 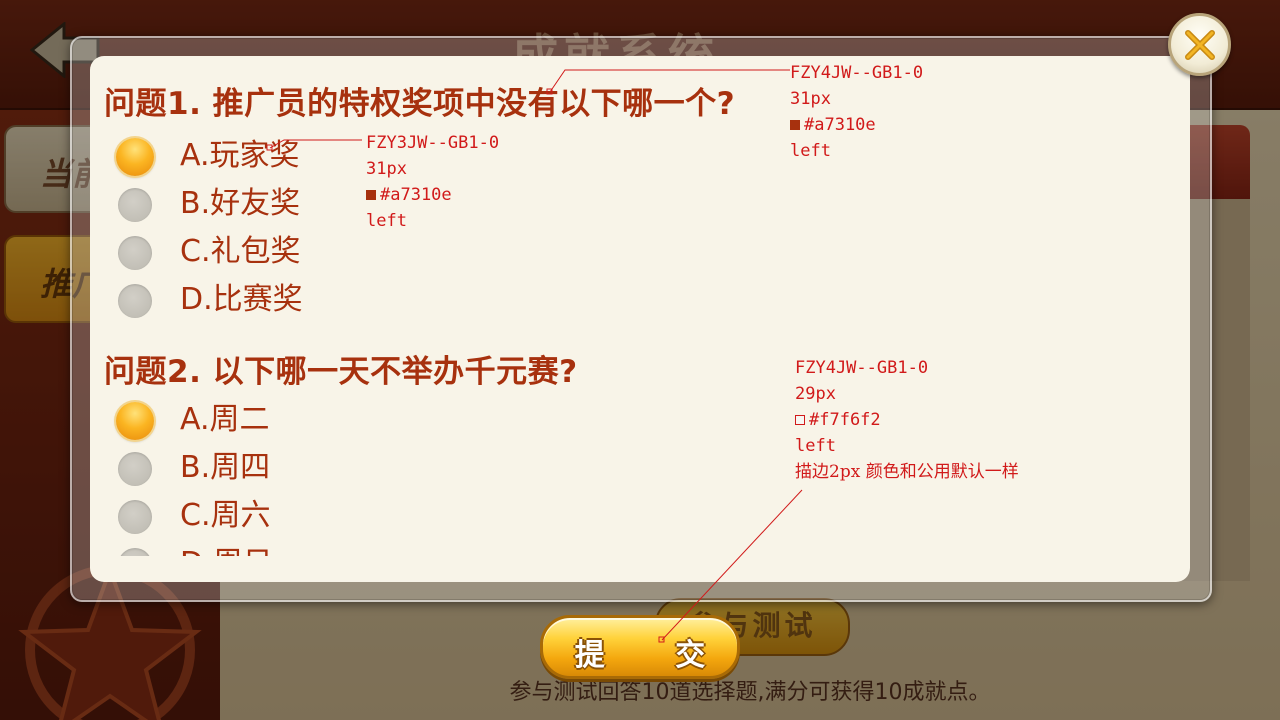 I want to click on annotation-title-spec: FZY4JW--GB1-0 31px #a7310e left, so click(x=856, y=112).